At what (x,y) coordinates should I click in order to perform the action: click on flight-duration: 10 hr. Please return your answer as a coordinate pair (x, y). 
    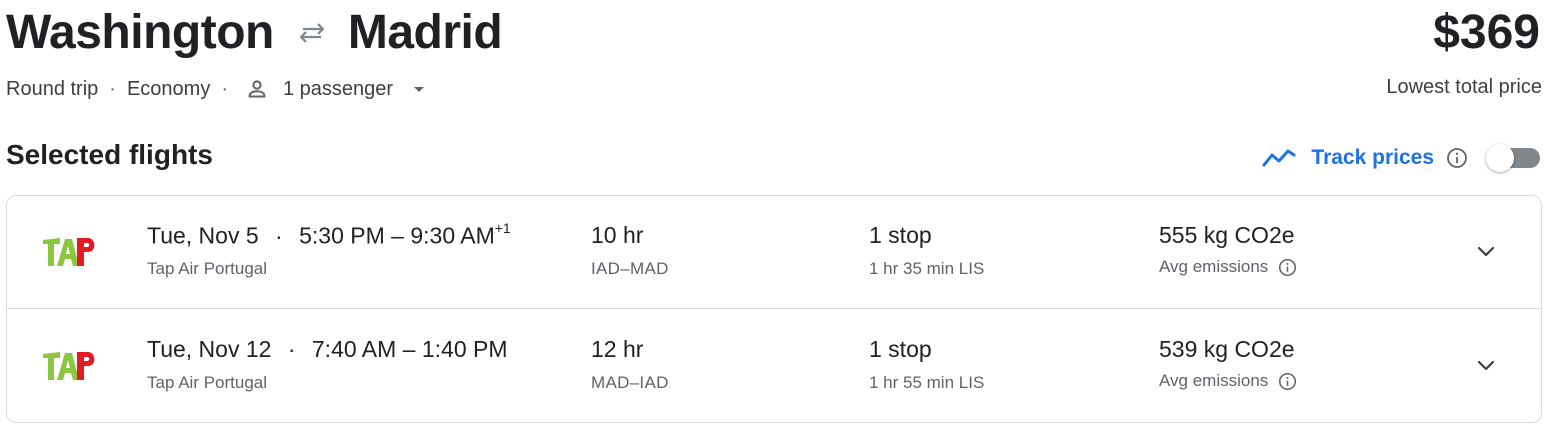
    Looking at the image, I should click on (617, 235).